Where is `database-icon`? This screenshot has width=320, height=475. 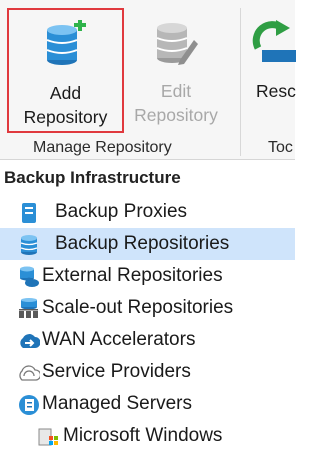 database-icon is located at coordinates (29, 245).